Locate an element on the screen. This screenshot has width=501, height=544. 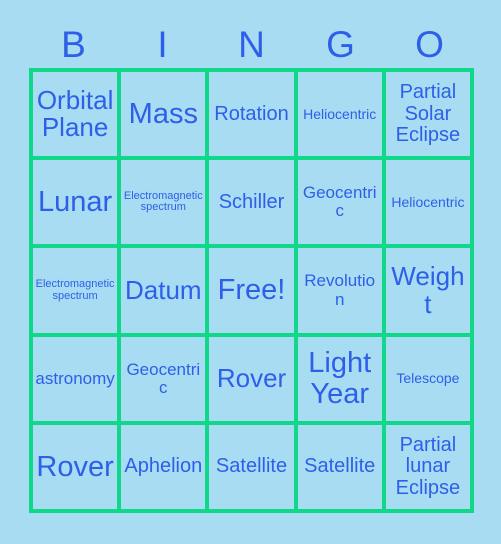
bingo-cell-label: Rotation is located at coordinates (251, 113).